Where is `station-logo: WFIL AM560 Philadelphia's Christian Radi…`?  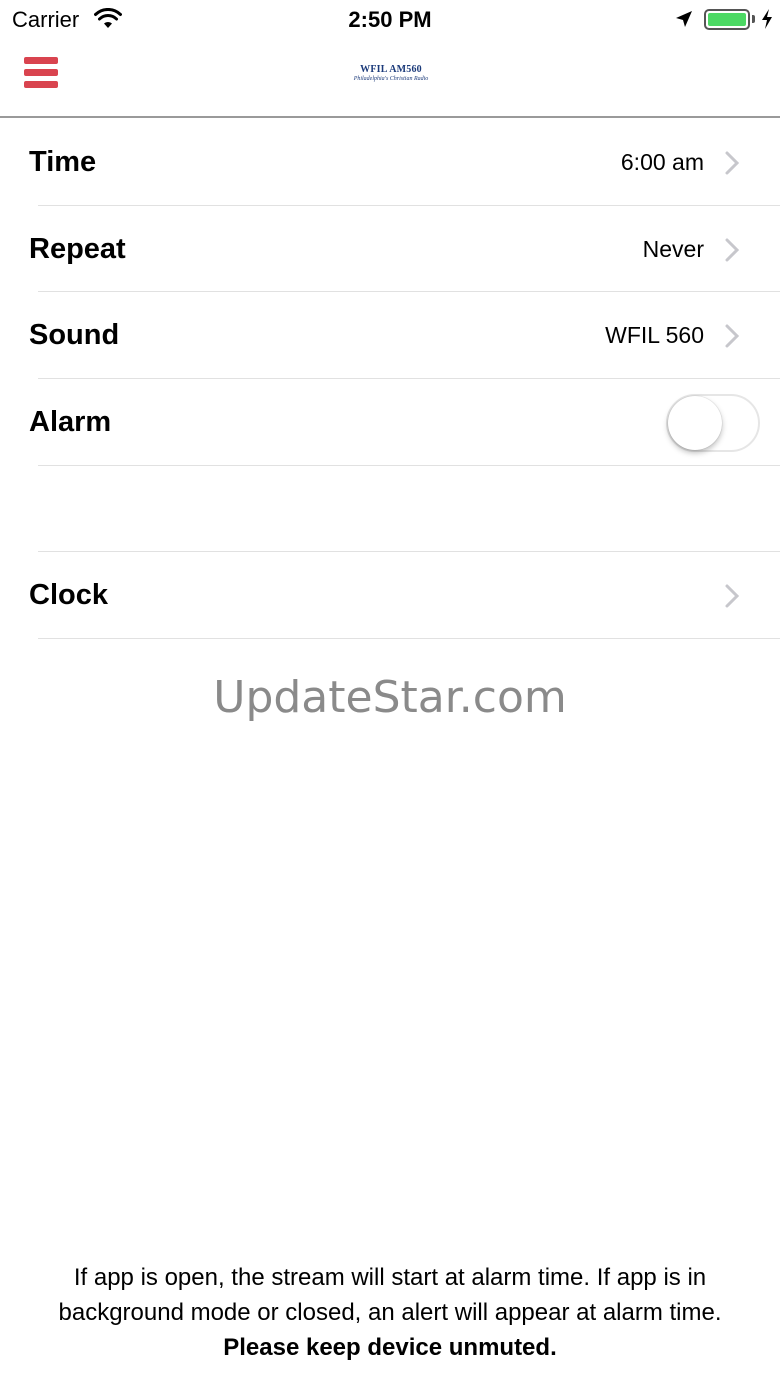
station-logo: WFIL AM560 Philadelphia's Christian Radi… is located at coordinates (391, 75).